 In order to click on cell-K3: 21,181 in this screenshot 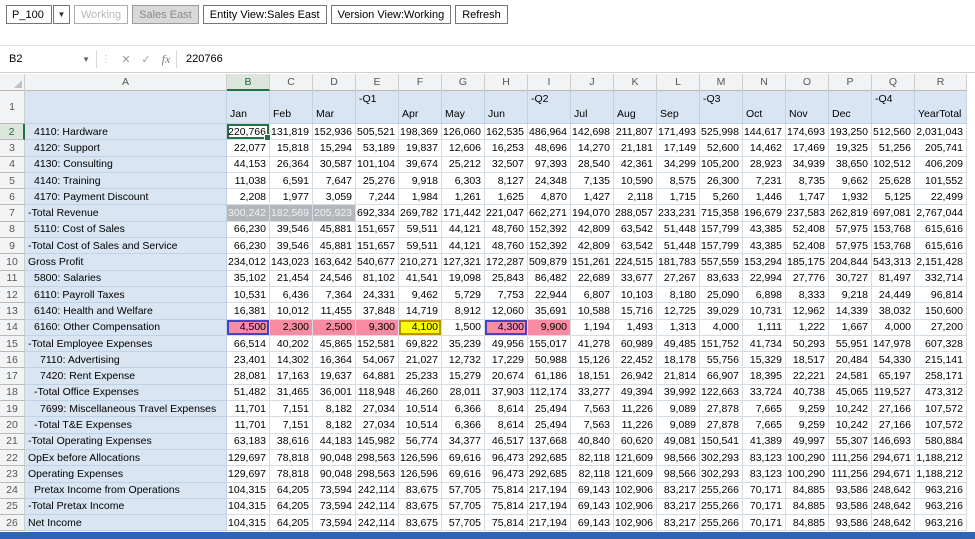, I will do `click(635, 148)`.